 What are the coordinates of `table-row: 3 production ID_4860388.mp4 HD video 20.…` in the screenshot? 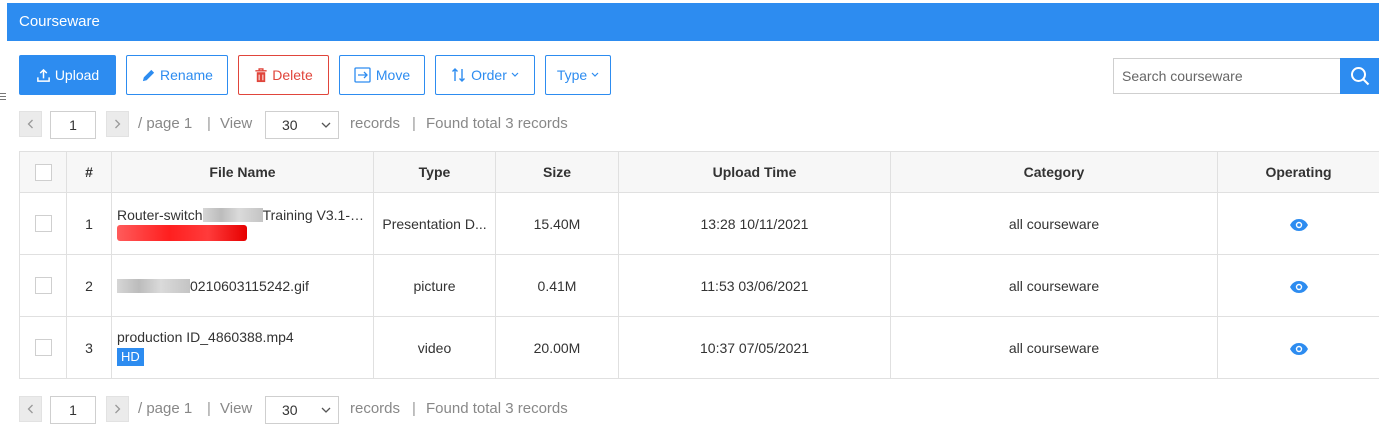 It's located at (699, 347).